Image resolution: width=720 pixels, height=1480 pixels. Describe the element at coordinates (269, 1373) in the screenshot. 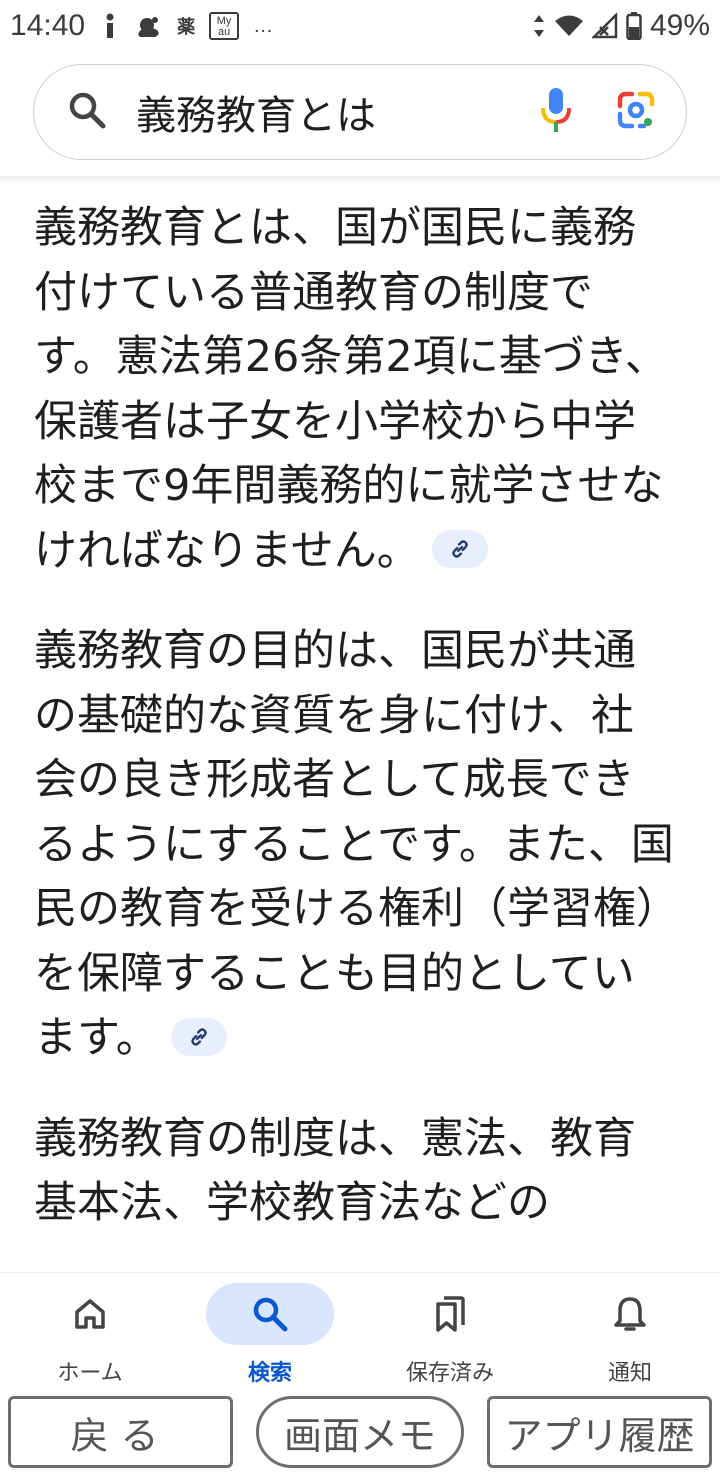

I see `nav-search-label: 検索` at that location.